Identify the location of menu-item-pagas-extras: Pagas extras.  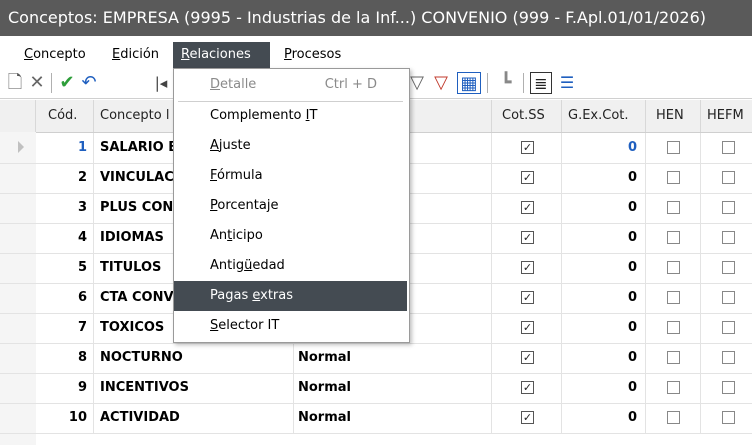
(290, 296).